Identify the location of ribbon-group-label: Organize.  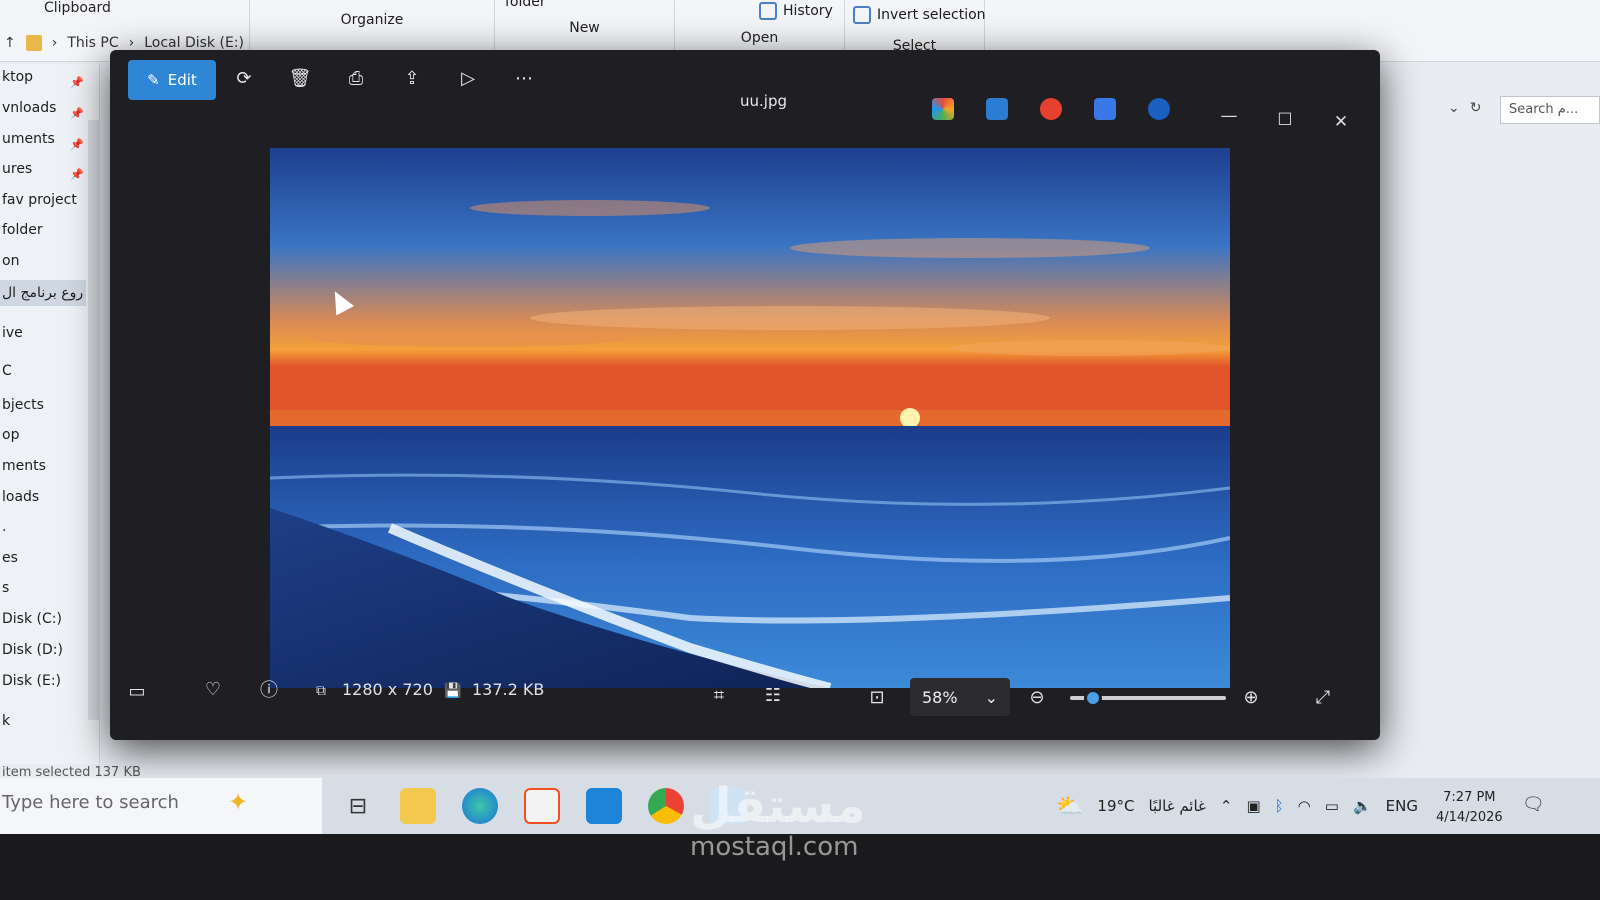
(372, 20).